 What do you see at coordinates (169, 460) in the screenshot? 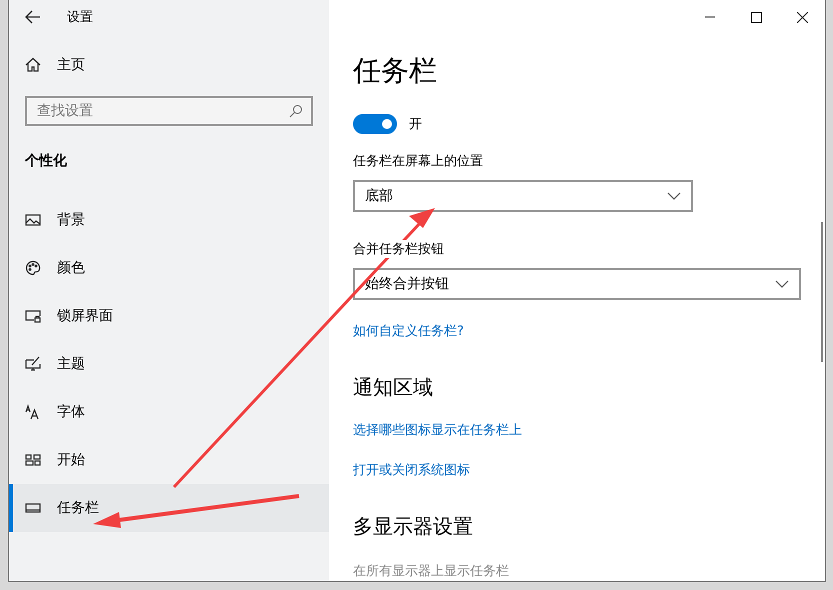
I see `nav-item: 开始` at bounding box center [169, 460].